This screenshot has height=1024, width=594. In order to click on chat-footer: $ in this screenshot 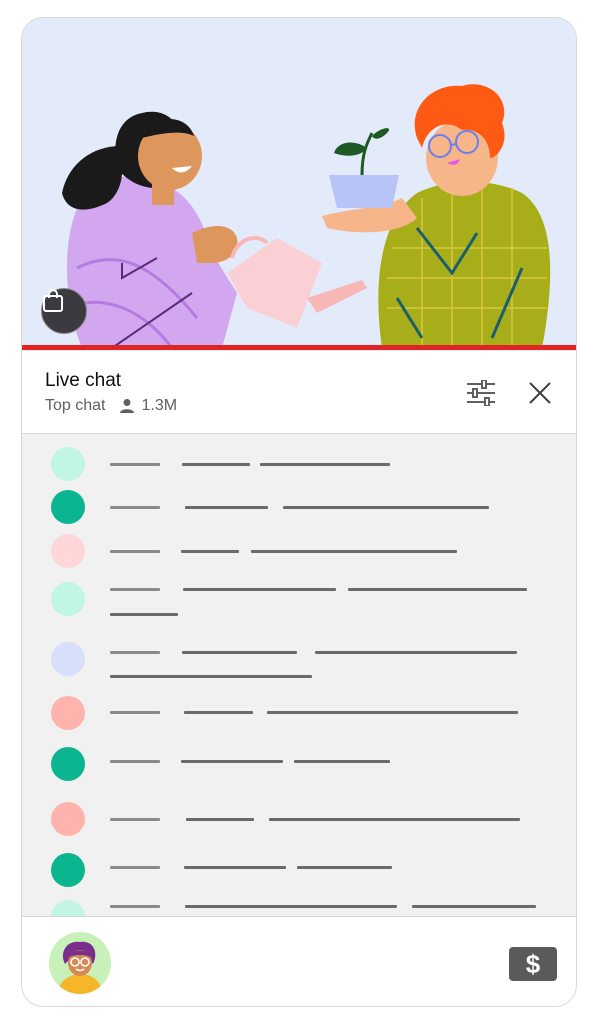, I will do `click(299, 961)`.